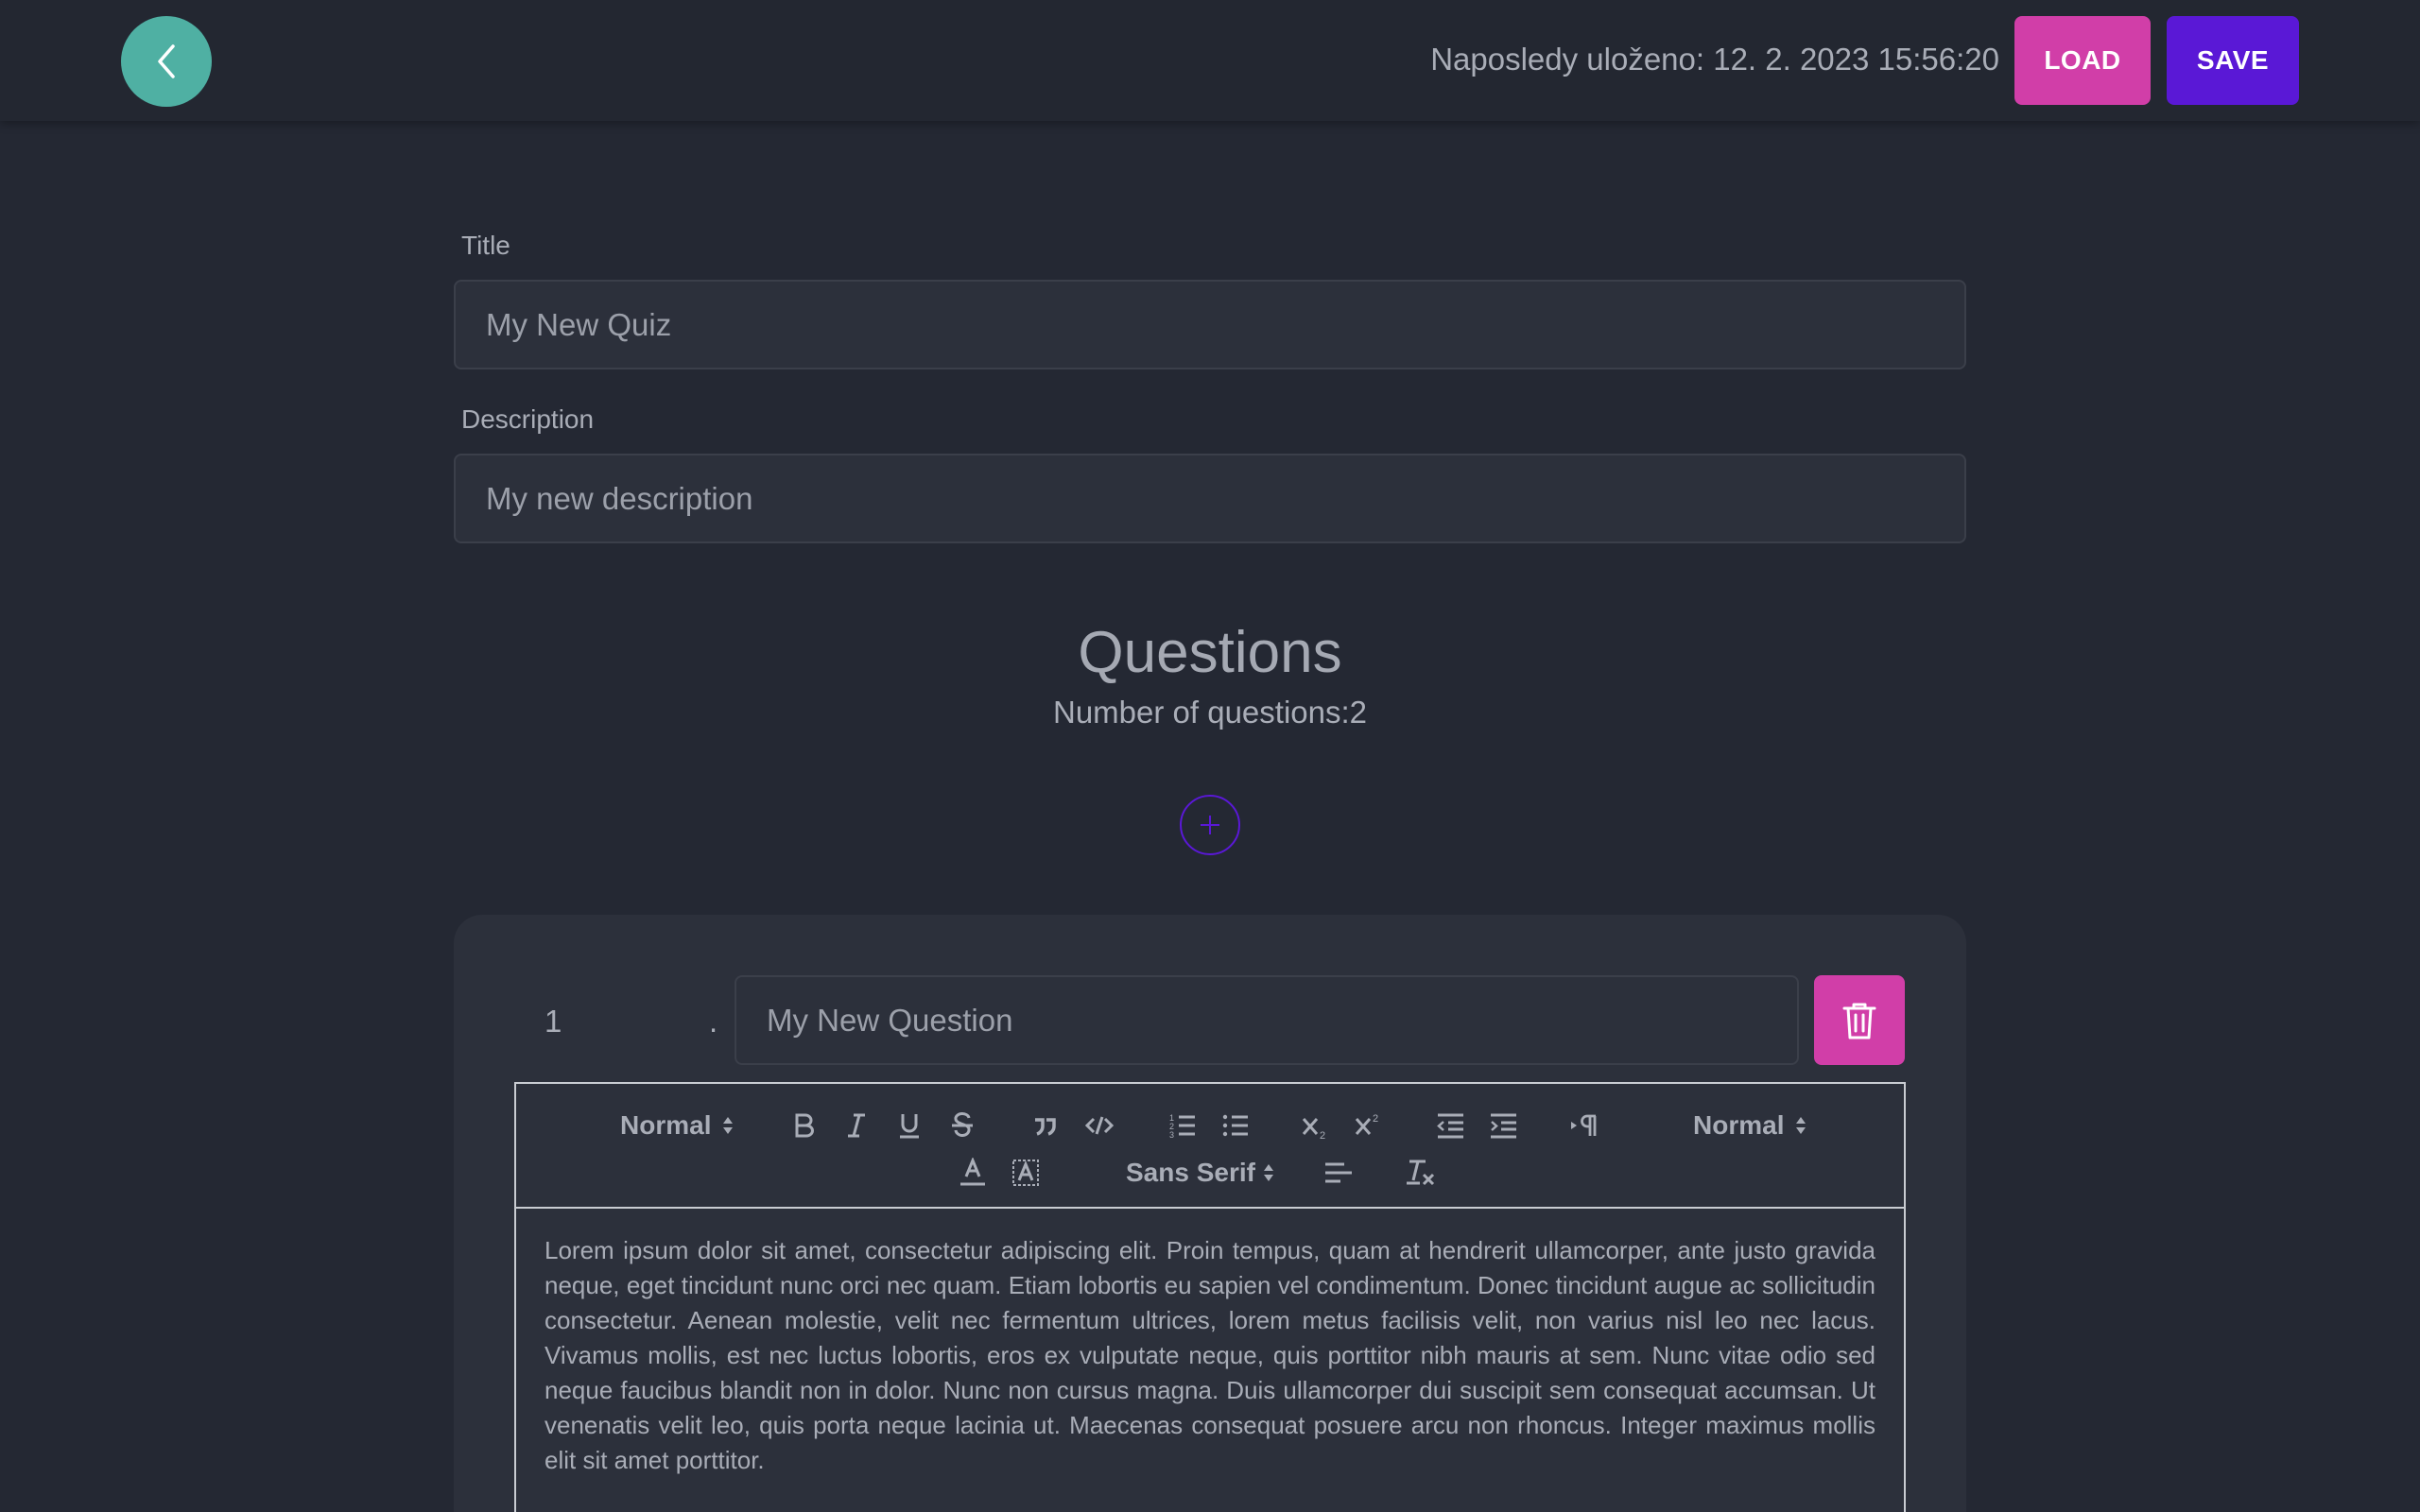 Image resolution: width=2420 pixels, height=1512 pixels. I want to click on text-direction-button, so click(1584, 1125).